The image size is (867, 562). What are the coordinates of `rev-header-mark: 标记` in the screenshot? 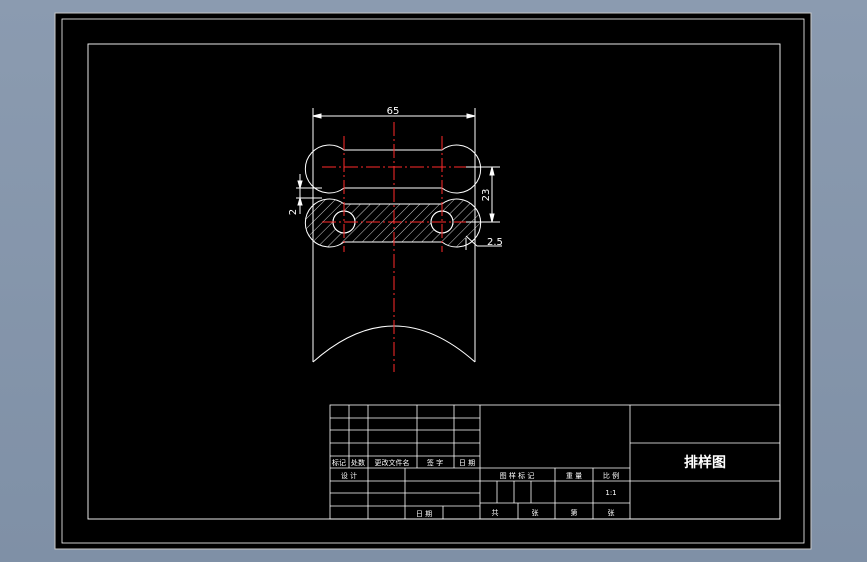 It's located at (339, 462).